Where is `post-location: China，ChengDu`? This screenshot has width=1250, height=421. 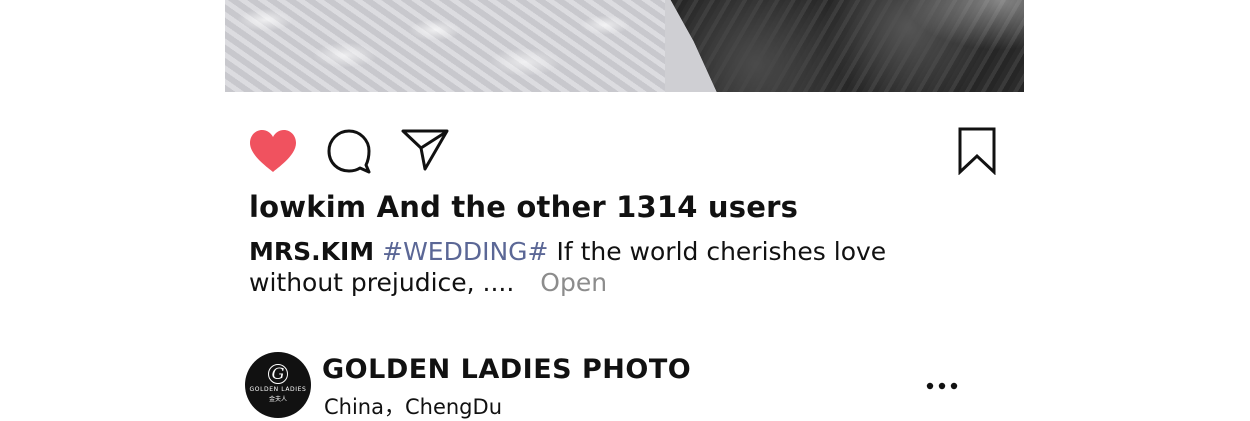 post-location: China，ChengDu is located at coordinates (413, 406).